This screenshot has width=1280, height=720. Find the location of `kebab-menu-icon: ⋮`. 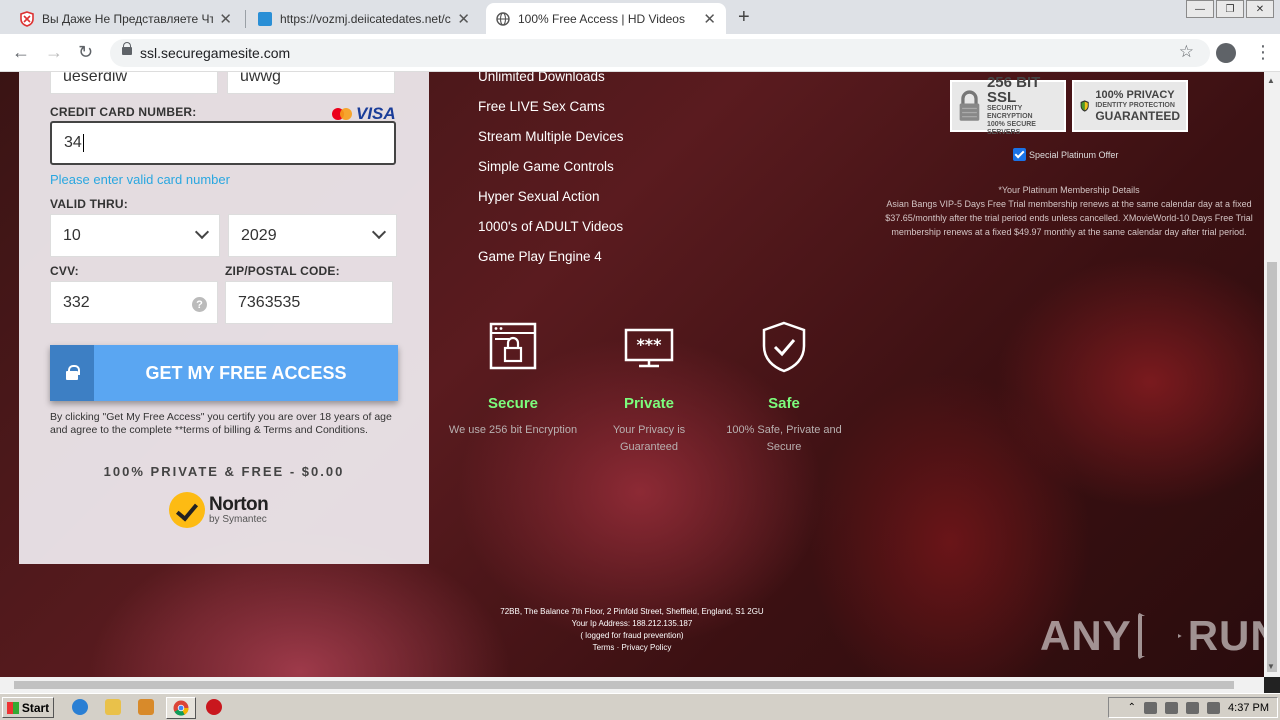

kebab-menu-icon: ⋮ is located at coordinates (1263, 52).